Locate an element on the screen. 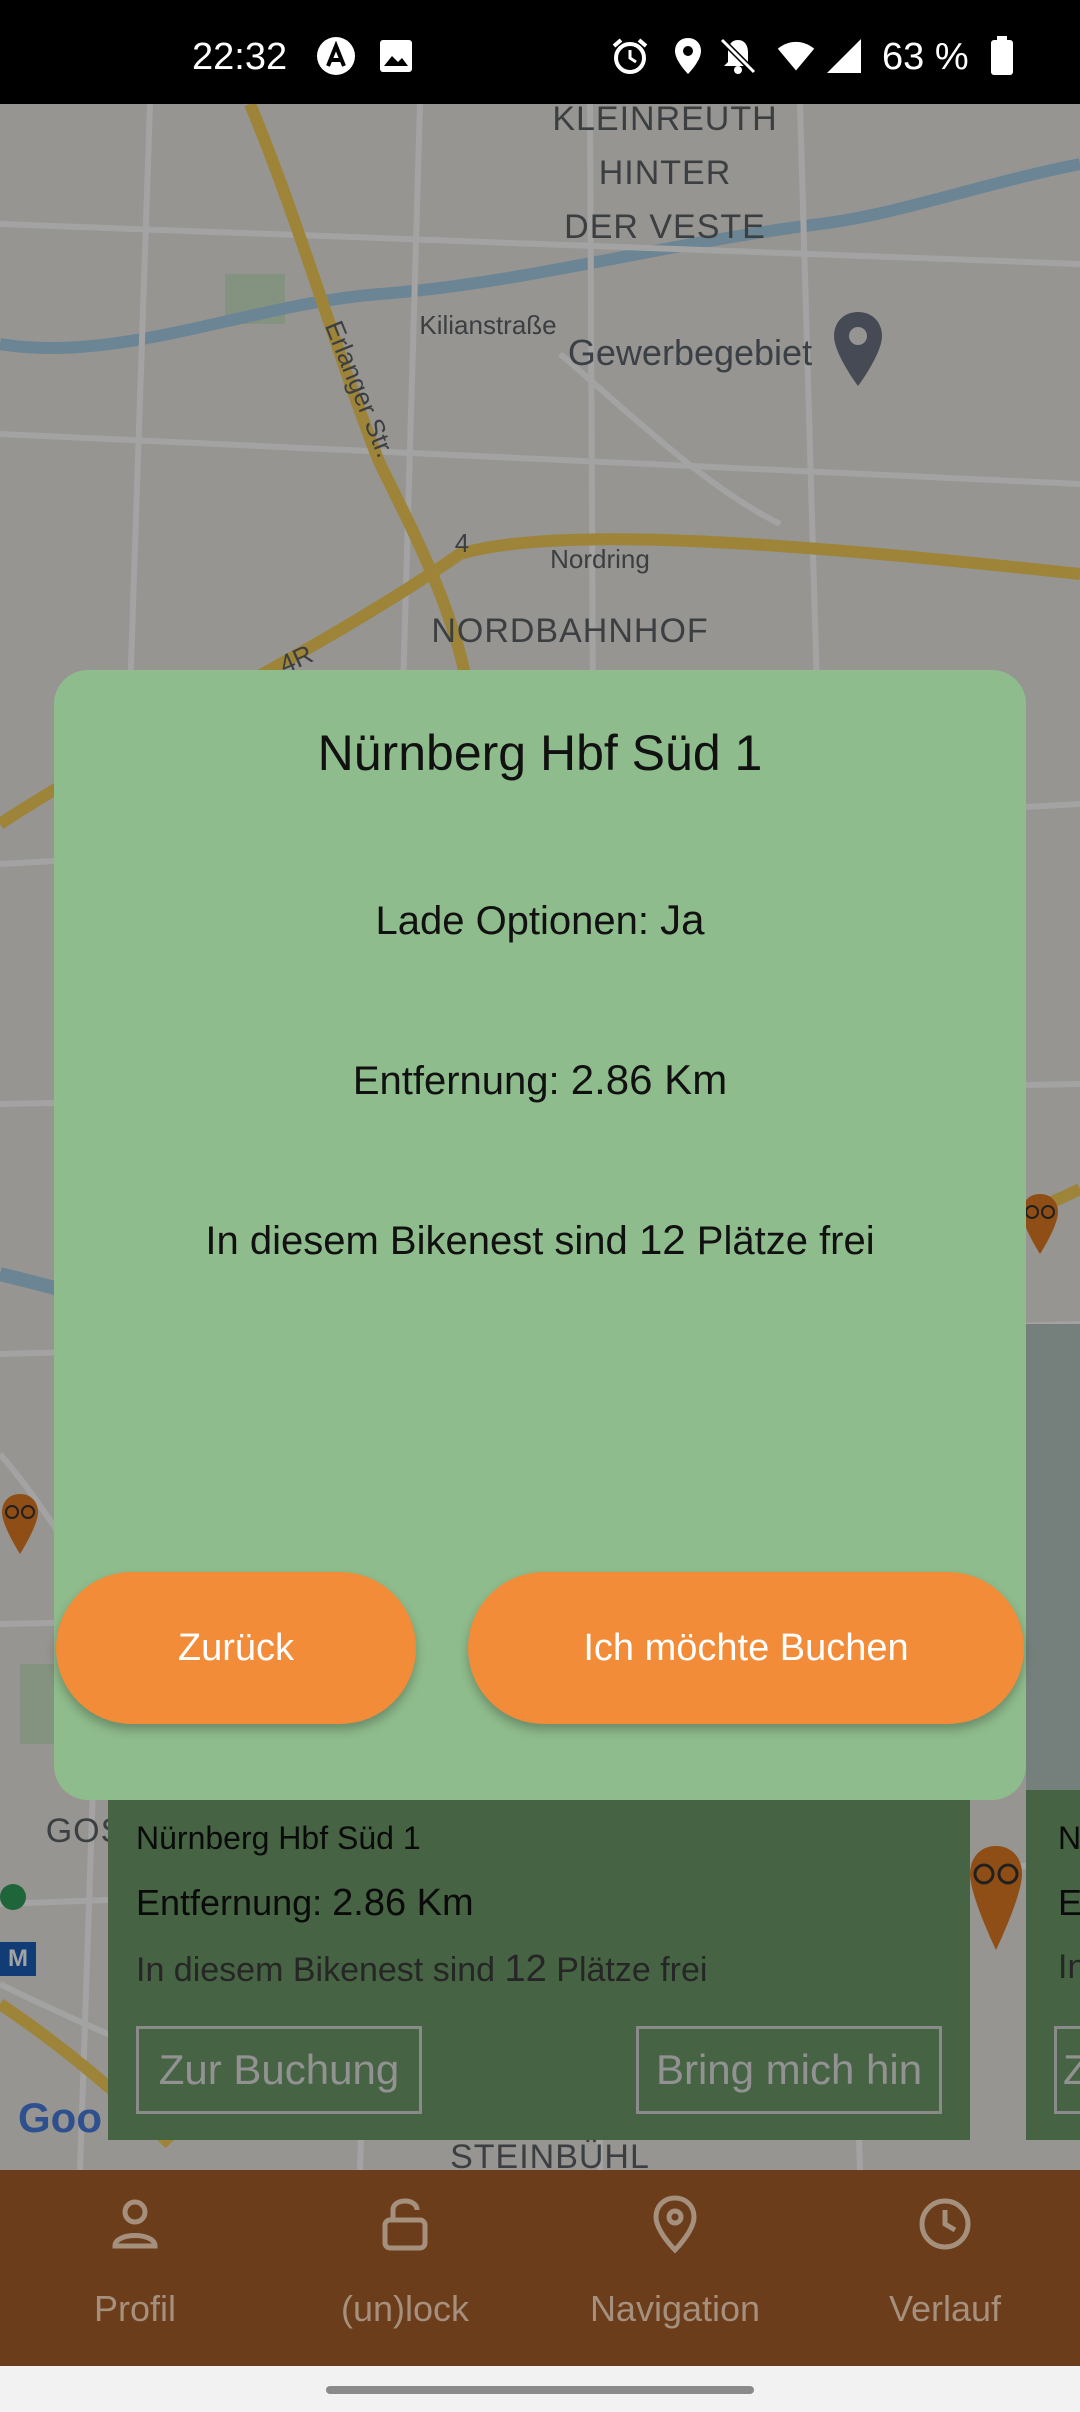 This screenshot has height=2412, width=1080. gesture-handle is located at coordinates (540, 2390).